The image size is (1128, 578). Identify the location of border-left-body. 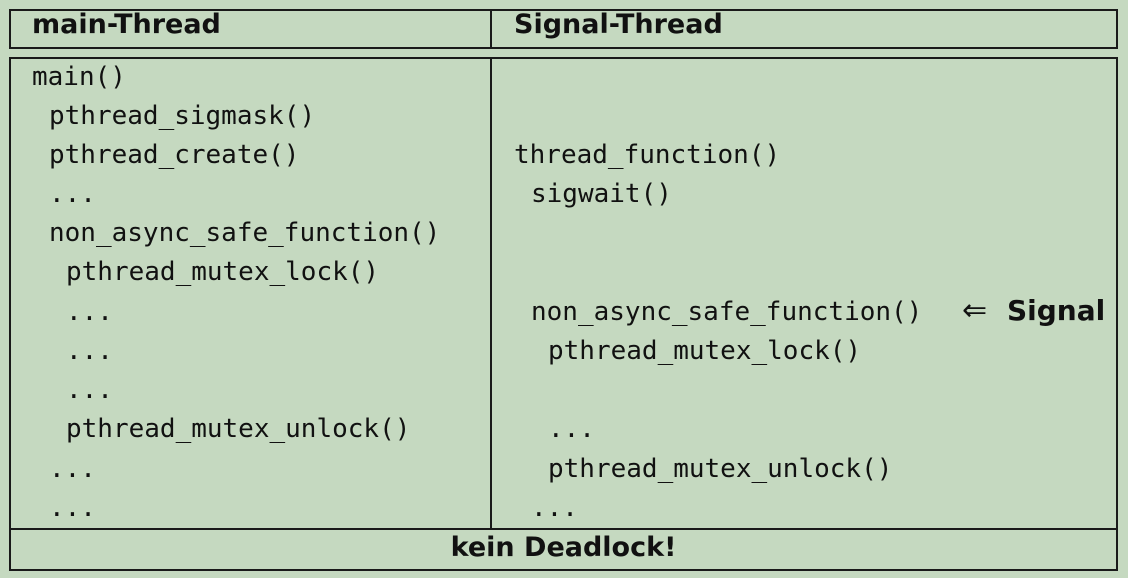
(10, 314).